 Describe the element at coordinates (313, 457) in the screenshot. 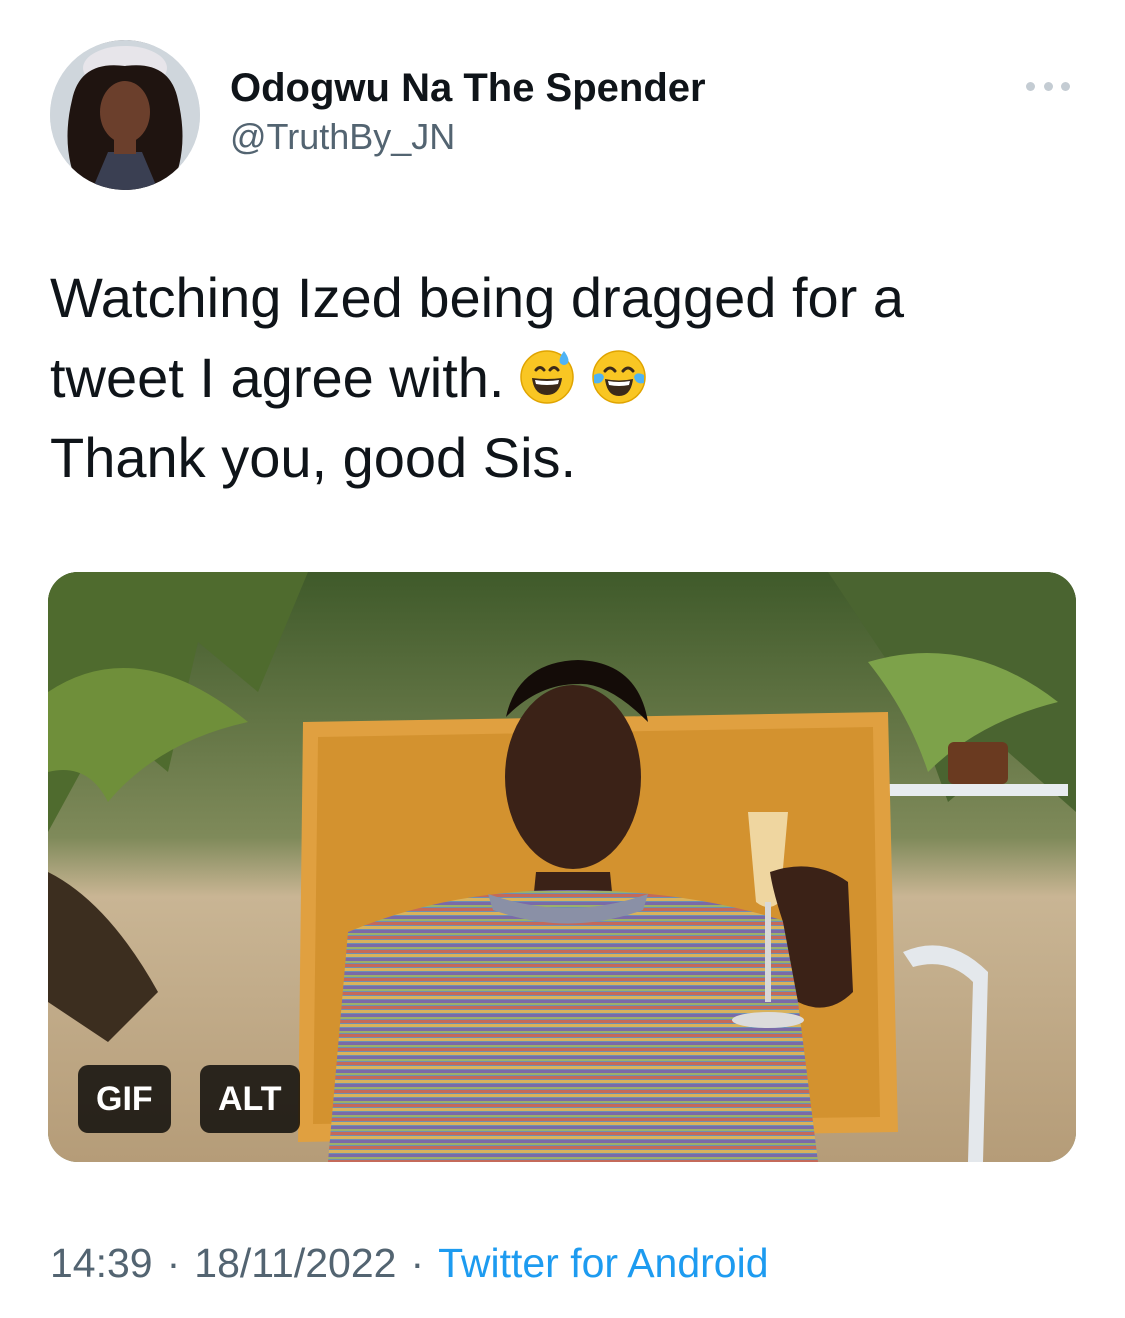

I see `tweet-text-line-3: Thank you, good Sis.` at that location.